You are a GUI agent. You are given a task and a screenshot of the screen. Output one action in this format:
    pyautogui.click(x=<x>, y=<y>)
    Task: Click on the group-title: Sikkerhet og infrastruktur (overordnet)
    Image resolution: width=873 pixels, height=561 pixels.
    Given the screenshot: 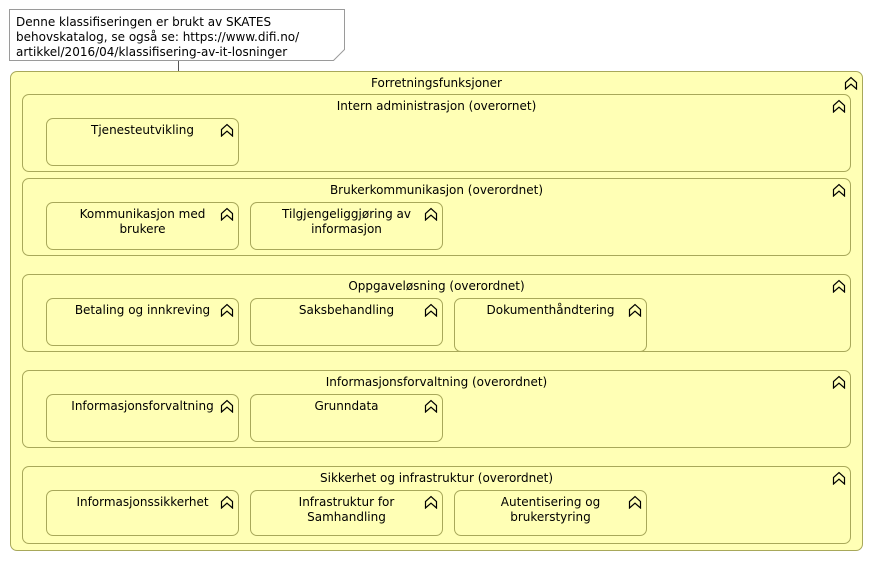 What is the action you would take?
    pyautogui.click(x=436, y=478)
    